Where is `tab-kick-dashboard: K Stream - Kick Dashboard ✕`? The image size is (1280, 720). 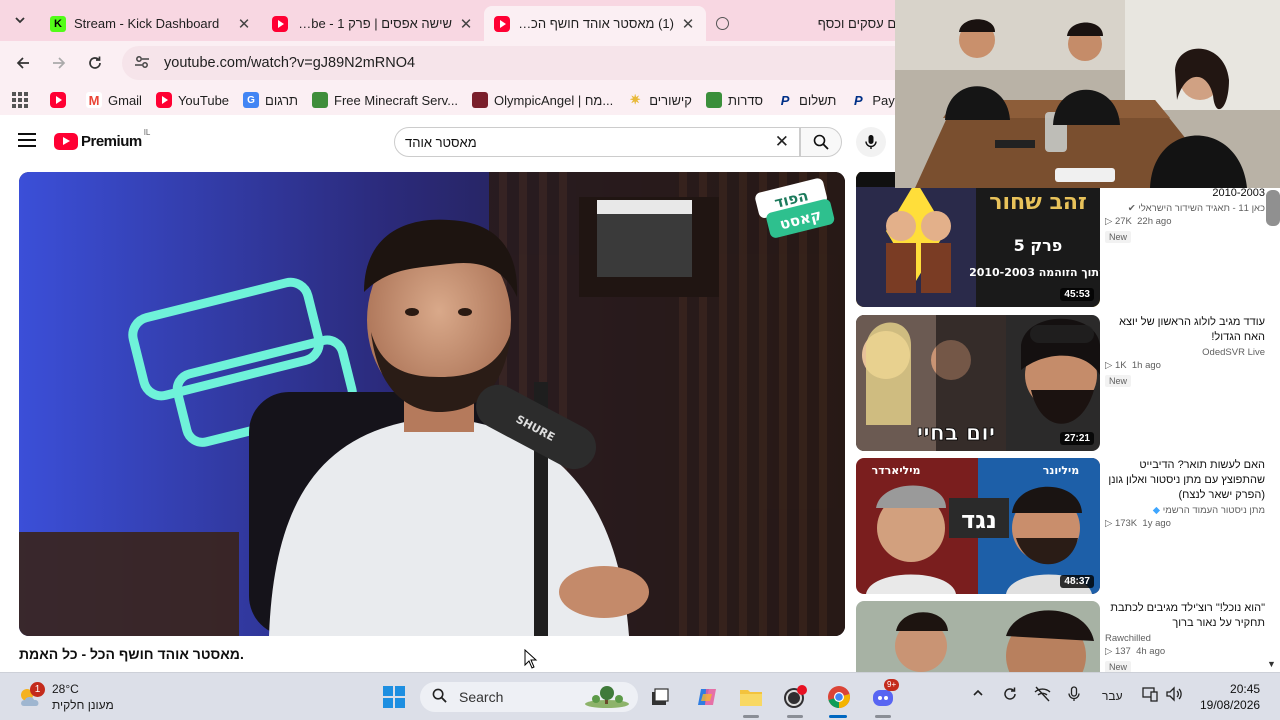
tab-kick-dashboard: K Stream - Kick Dashboard ✕ is located at coordinates (151, 23).